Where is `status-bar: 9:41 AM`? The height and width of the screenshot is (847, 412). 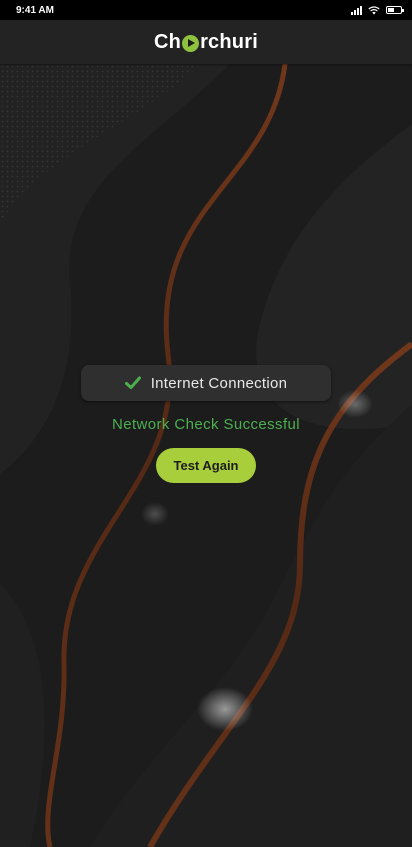 status-bar: 9:41 AM is located at coordinates (206, 10).